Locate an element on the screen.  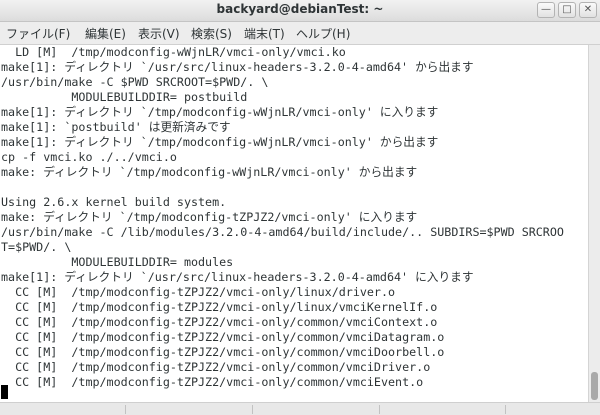
terminal-line: Using 2.6.x kernel build system. is located at coordinates (114, 202).